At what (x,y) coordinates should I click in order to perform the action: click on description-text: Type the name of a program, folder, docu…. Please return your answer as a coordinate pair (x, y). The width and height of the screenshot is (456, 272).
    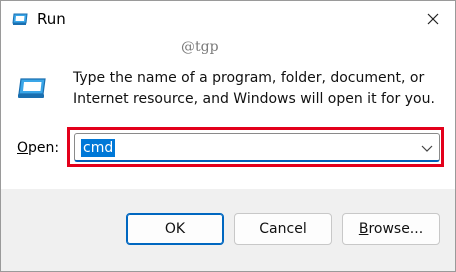
    Looking at the image, I should click on (254, 88).